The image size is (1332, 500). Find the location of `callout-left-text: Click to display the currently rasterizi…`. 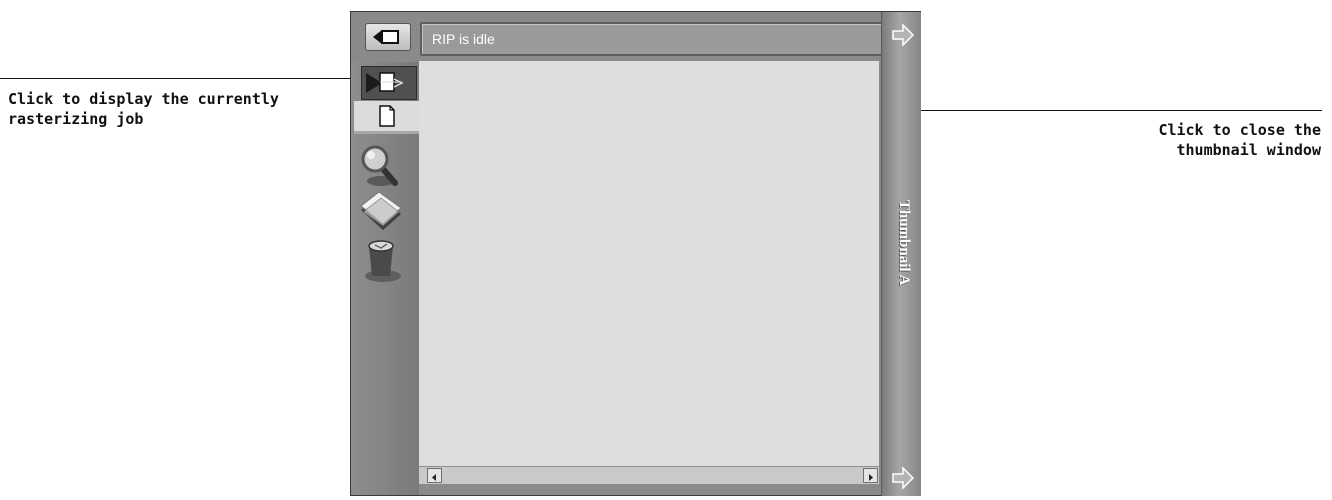

callout-left-text: Click to display the currently rasterizi… is located at coordinates (143, 109).